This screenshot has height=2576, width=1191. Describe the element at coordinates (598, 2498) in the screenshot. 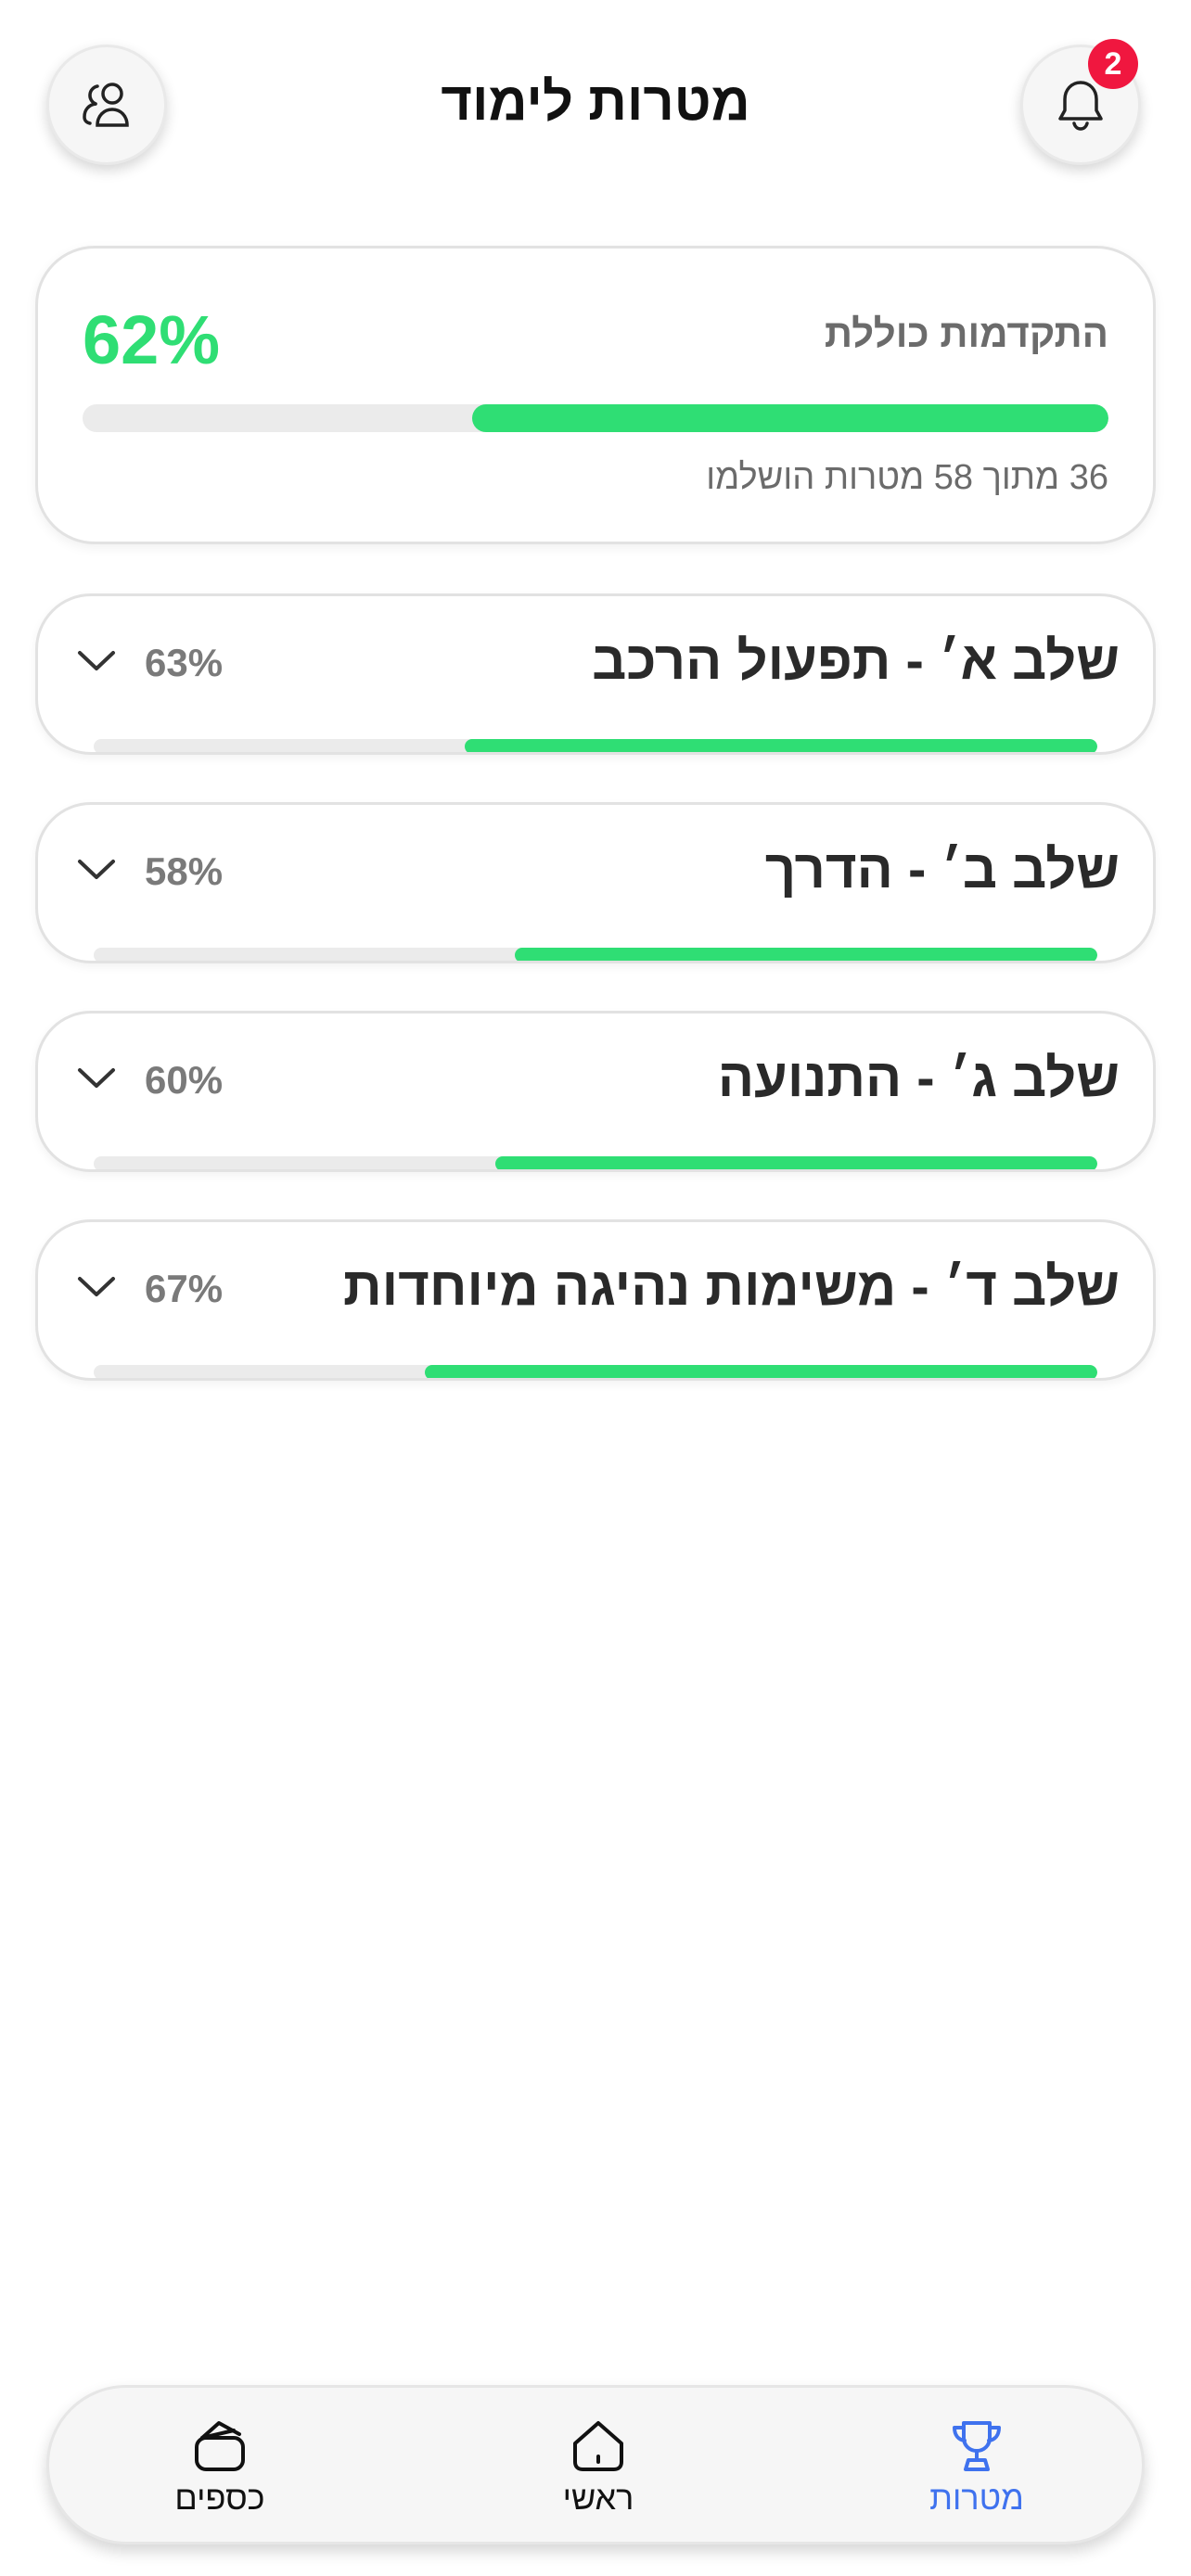

I see `tab-home-label: ראשי` at that location.